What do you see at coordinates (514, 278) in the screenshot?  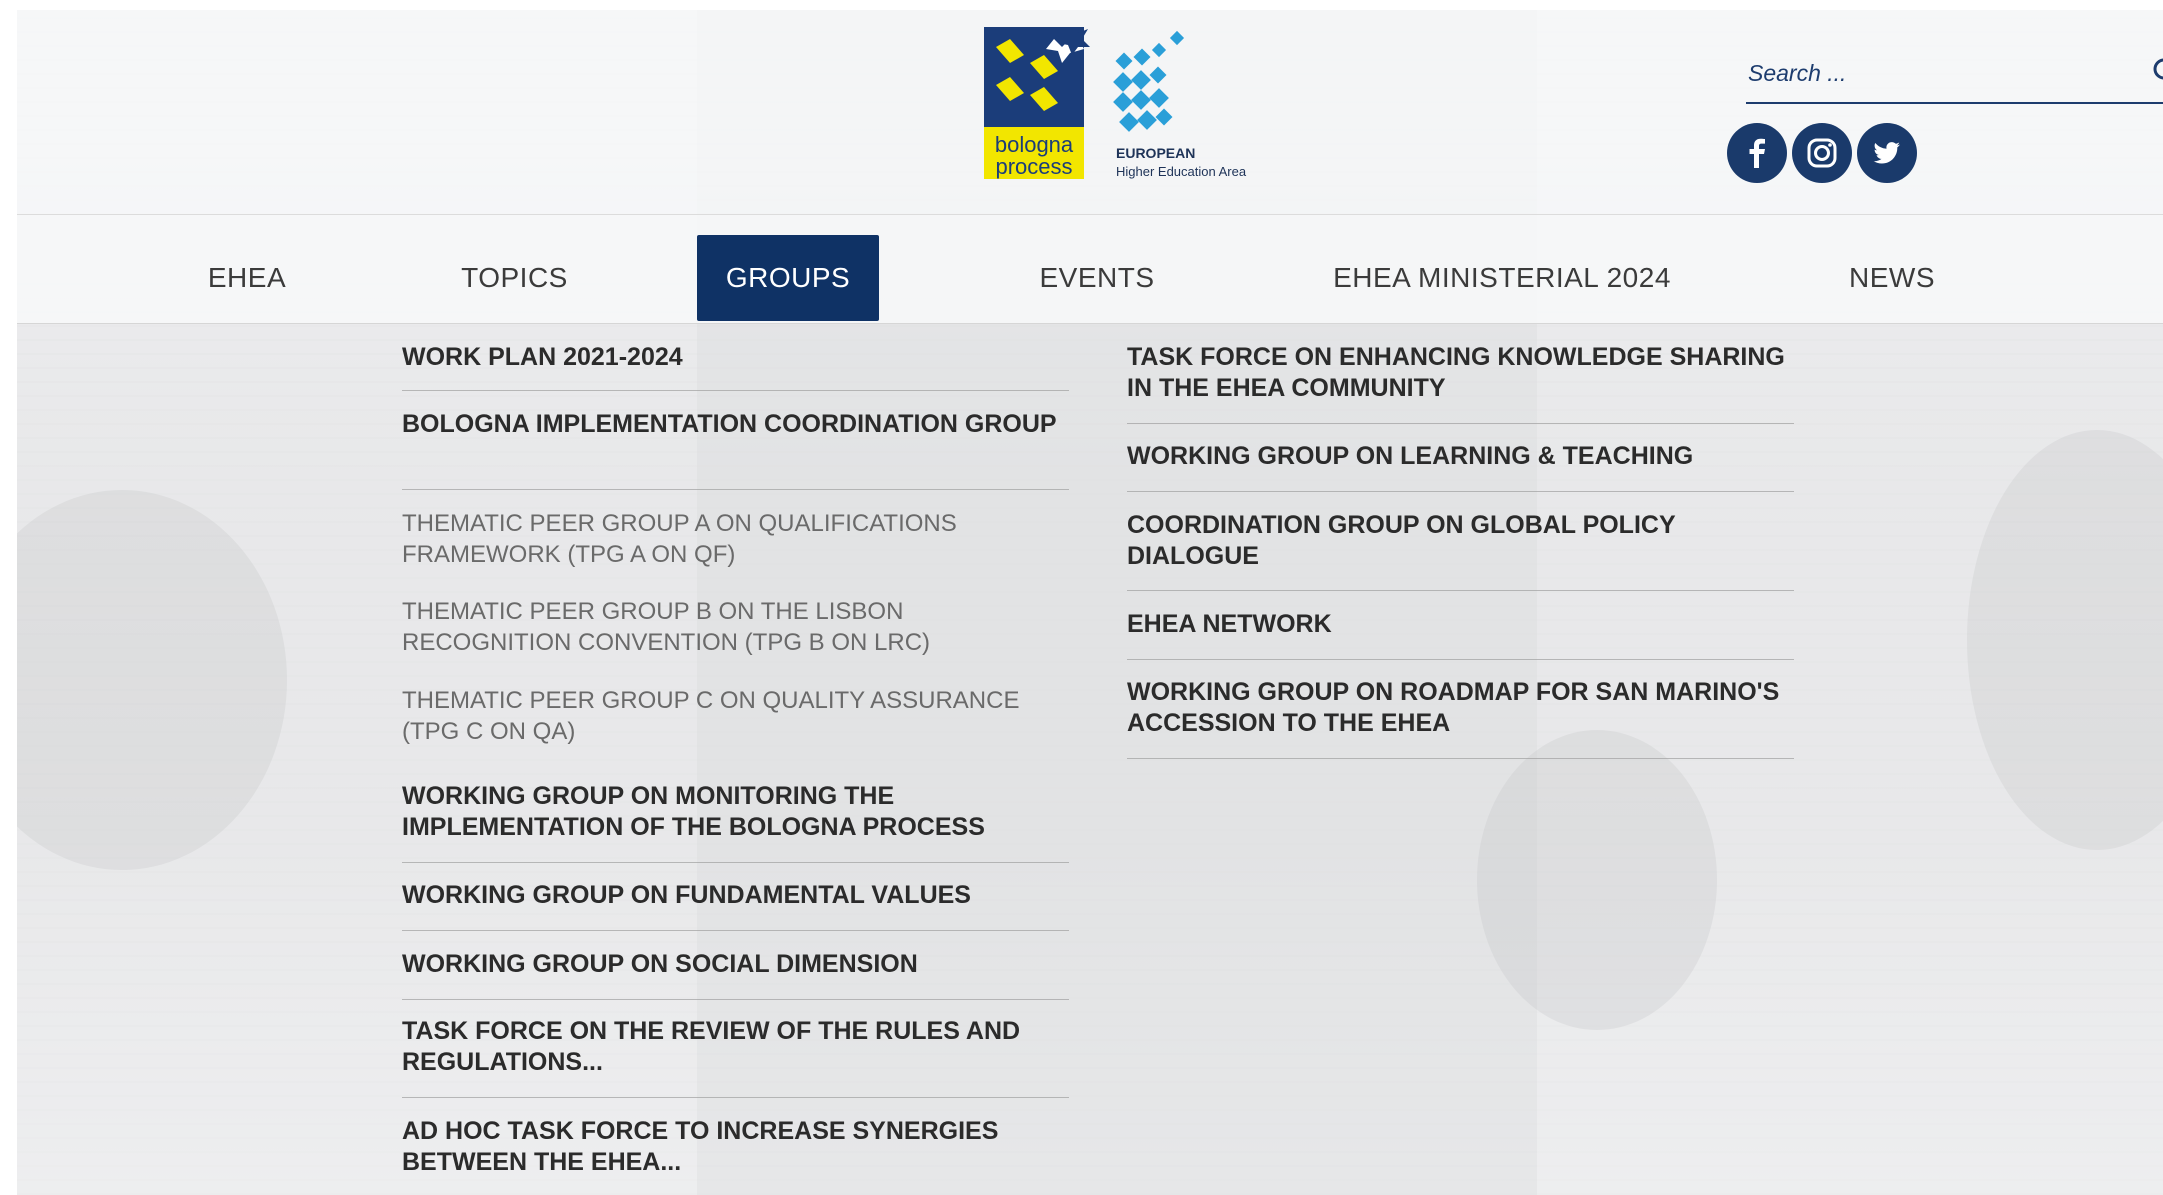 I see `nav-item-topics: TOPICS` at bounding box center [514, 278].